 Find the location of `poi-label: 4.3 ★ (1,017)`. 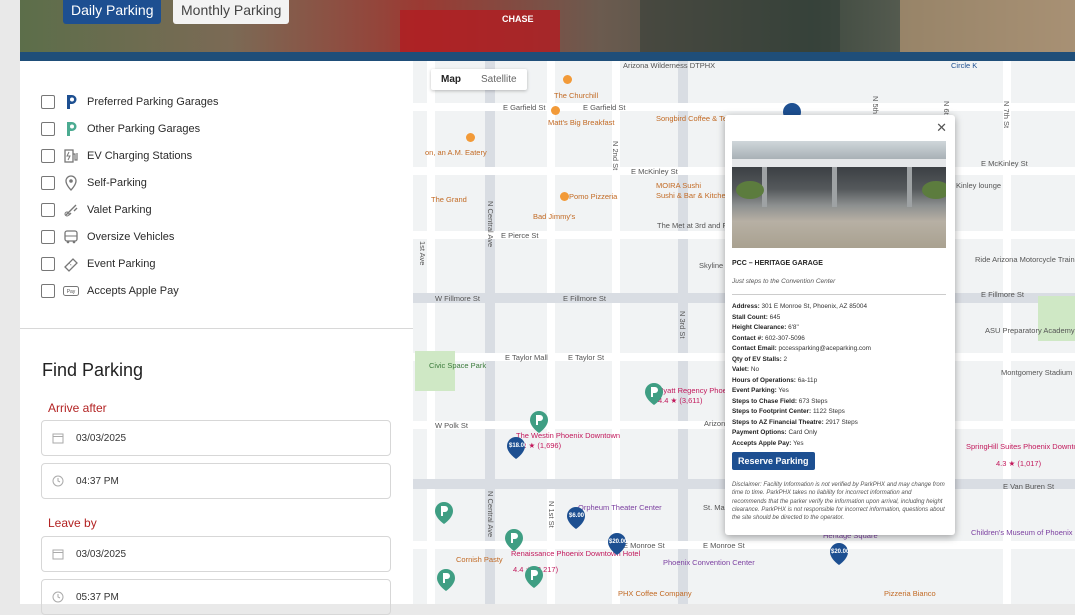

poi-label: 4.3 ★ (1,017) is located at coordinates (1019, 463).